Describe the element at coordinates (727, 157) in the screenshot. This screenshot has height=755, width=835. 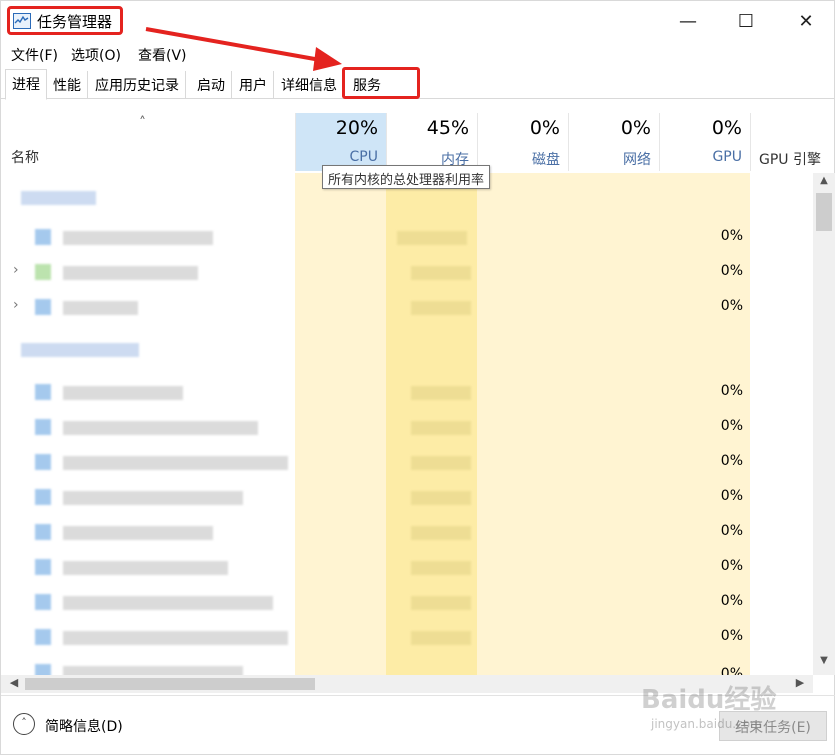
I see `gpu-label: GPU` at that location.